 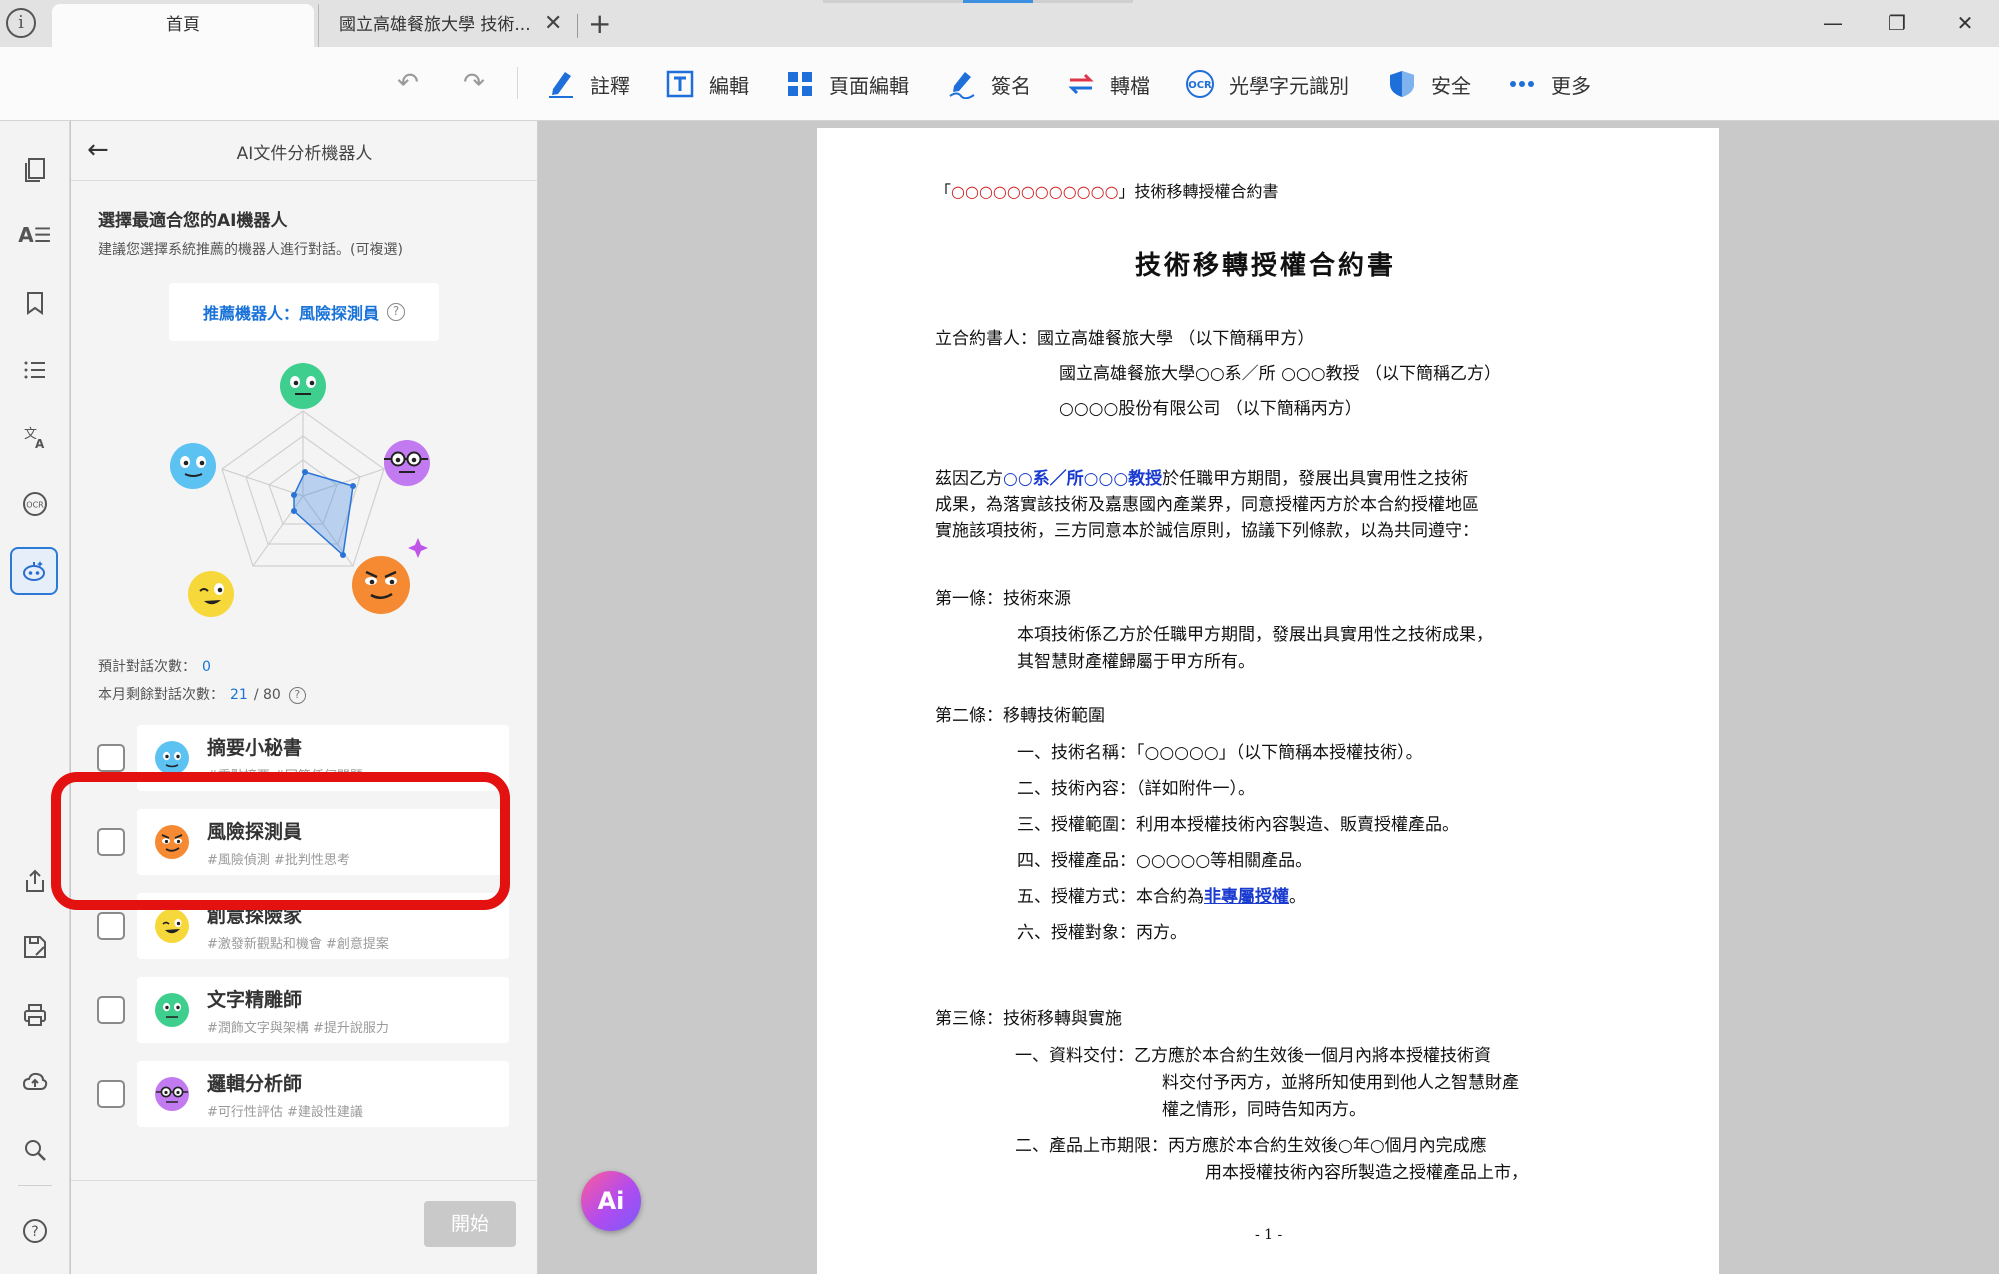 What do you see at coordinates (577, 26) in the screenshot?
I see `tab-divider` at bounding box center [577, 26].